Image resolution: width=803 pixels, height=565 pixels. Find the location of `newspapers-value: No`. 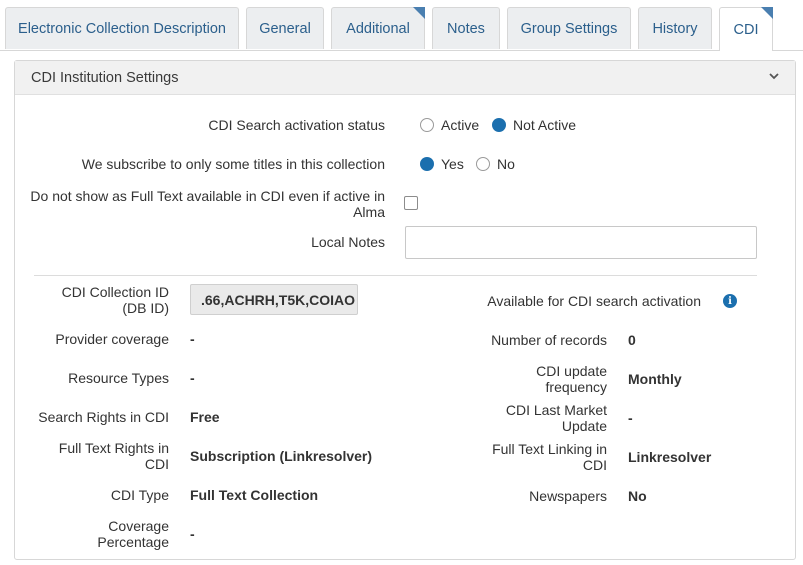

newspapers-value: No is located at coordinates (637, 496).